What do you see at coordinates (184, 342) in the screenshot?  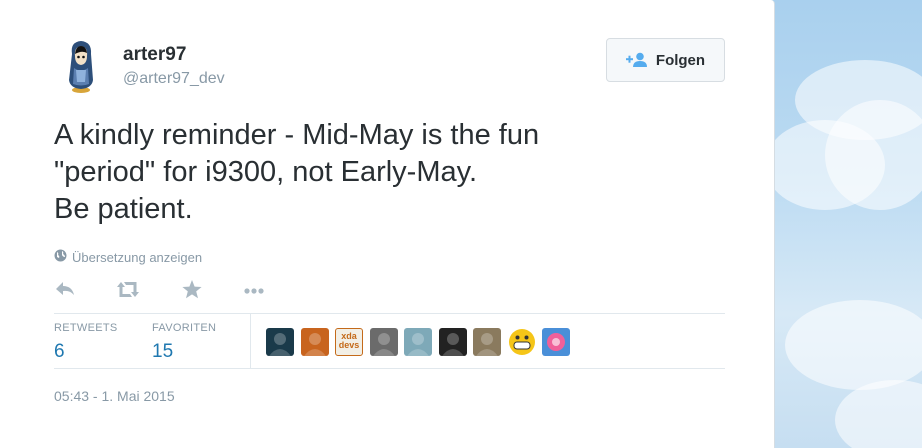 I see `favorites-stat: FAVORITEN 15` at bounding box center [184, 342].